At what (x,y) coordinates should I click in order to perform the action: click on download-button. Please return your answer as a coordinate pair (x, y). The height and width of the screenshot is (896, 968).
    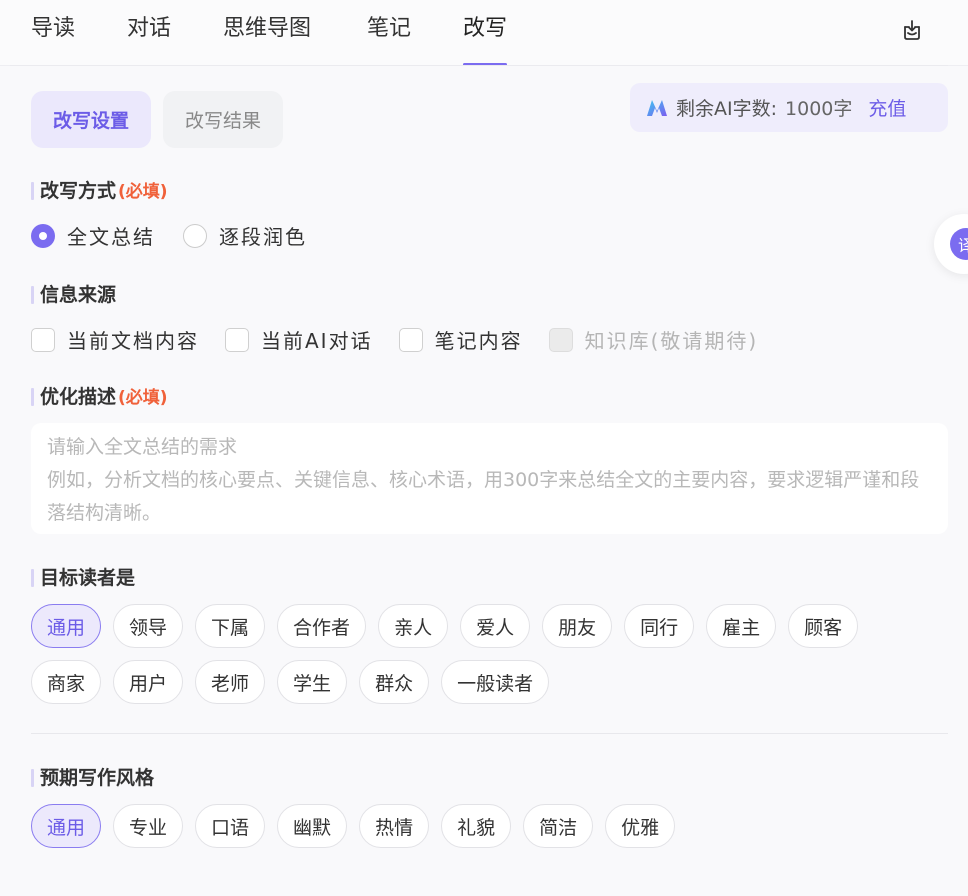
    Looking at the image, I should click on (912, 30).